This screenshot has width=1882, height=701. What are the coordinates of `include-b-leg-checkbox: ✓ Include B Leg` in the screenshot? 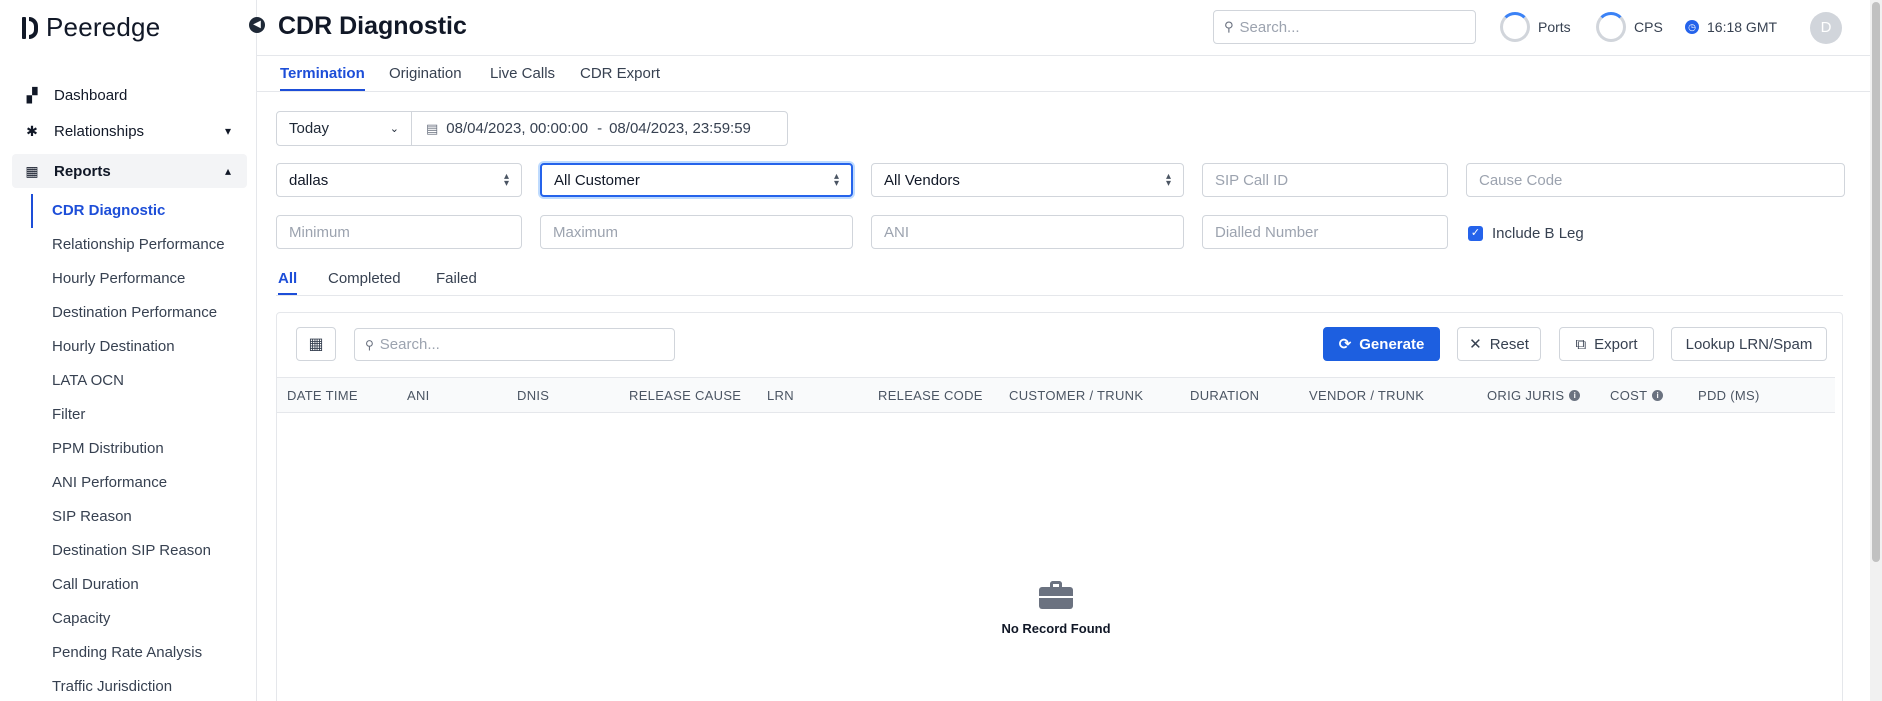 It's located at (1526, 233).